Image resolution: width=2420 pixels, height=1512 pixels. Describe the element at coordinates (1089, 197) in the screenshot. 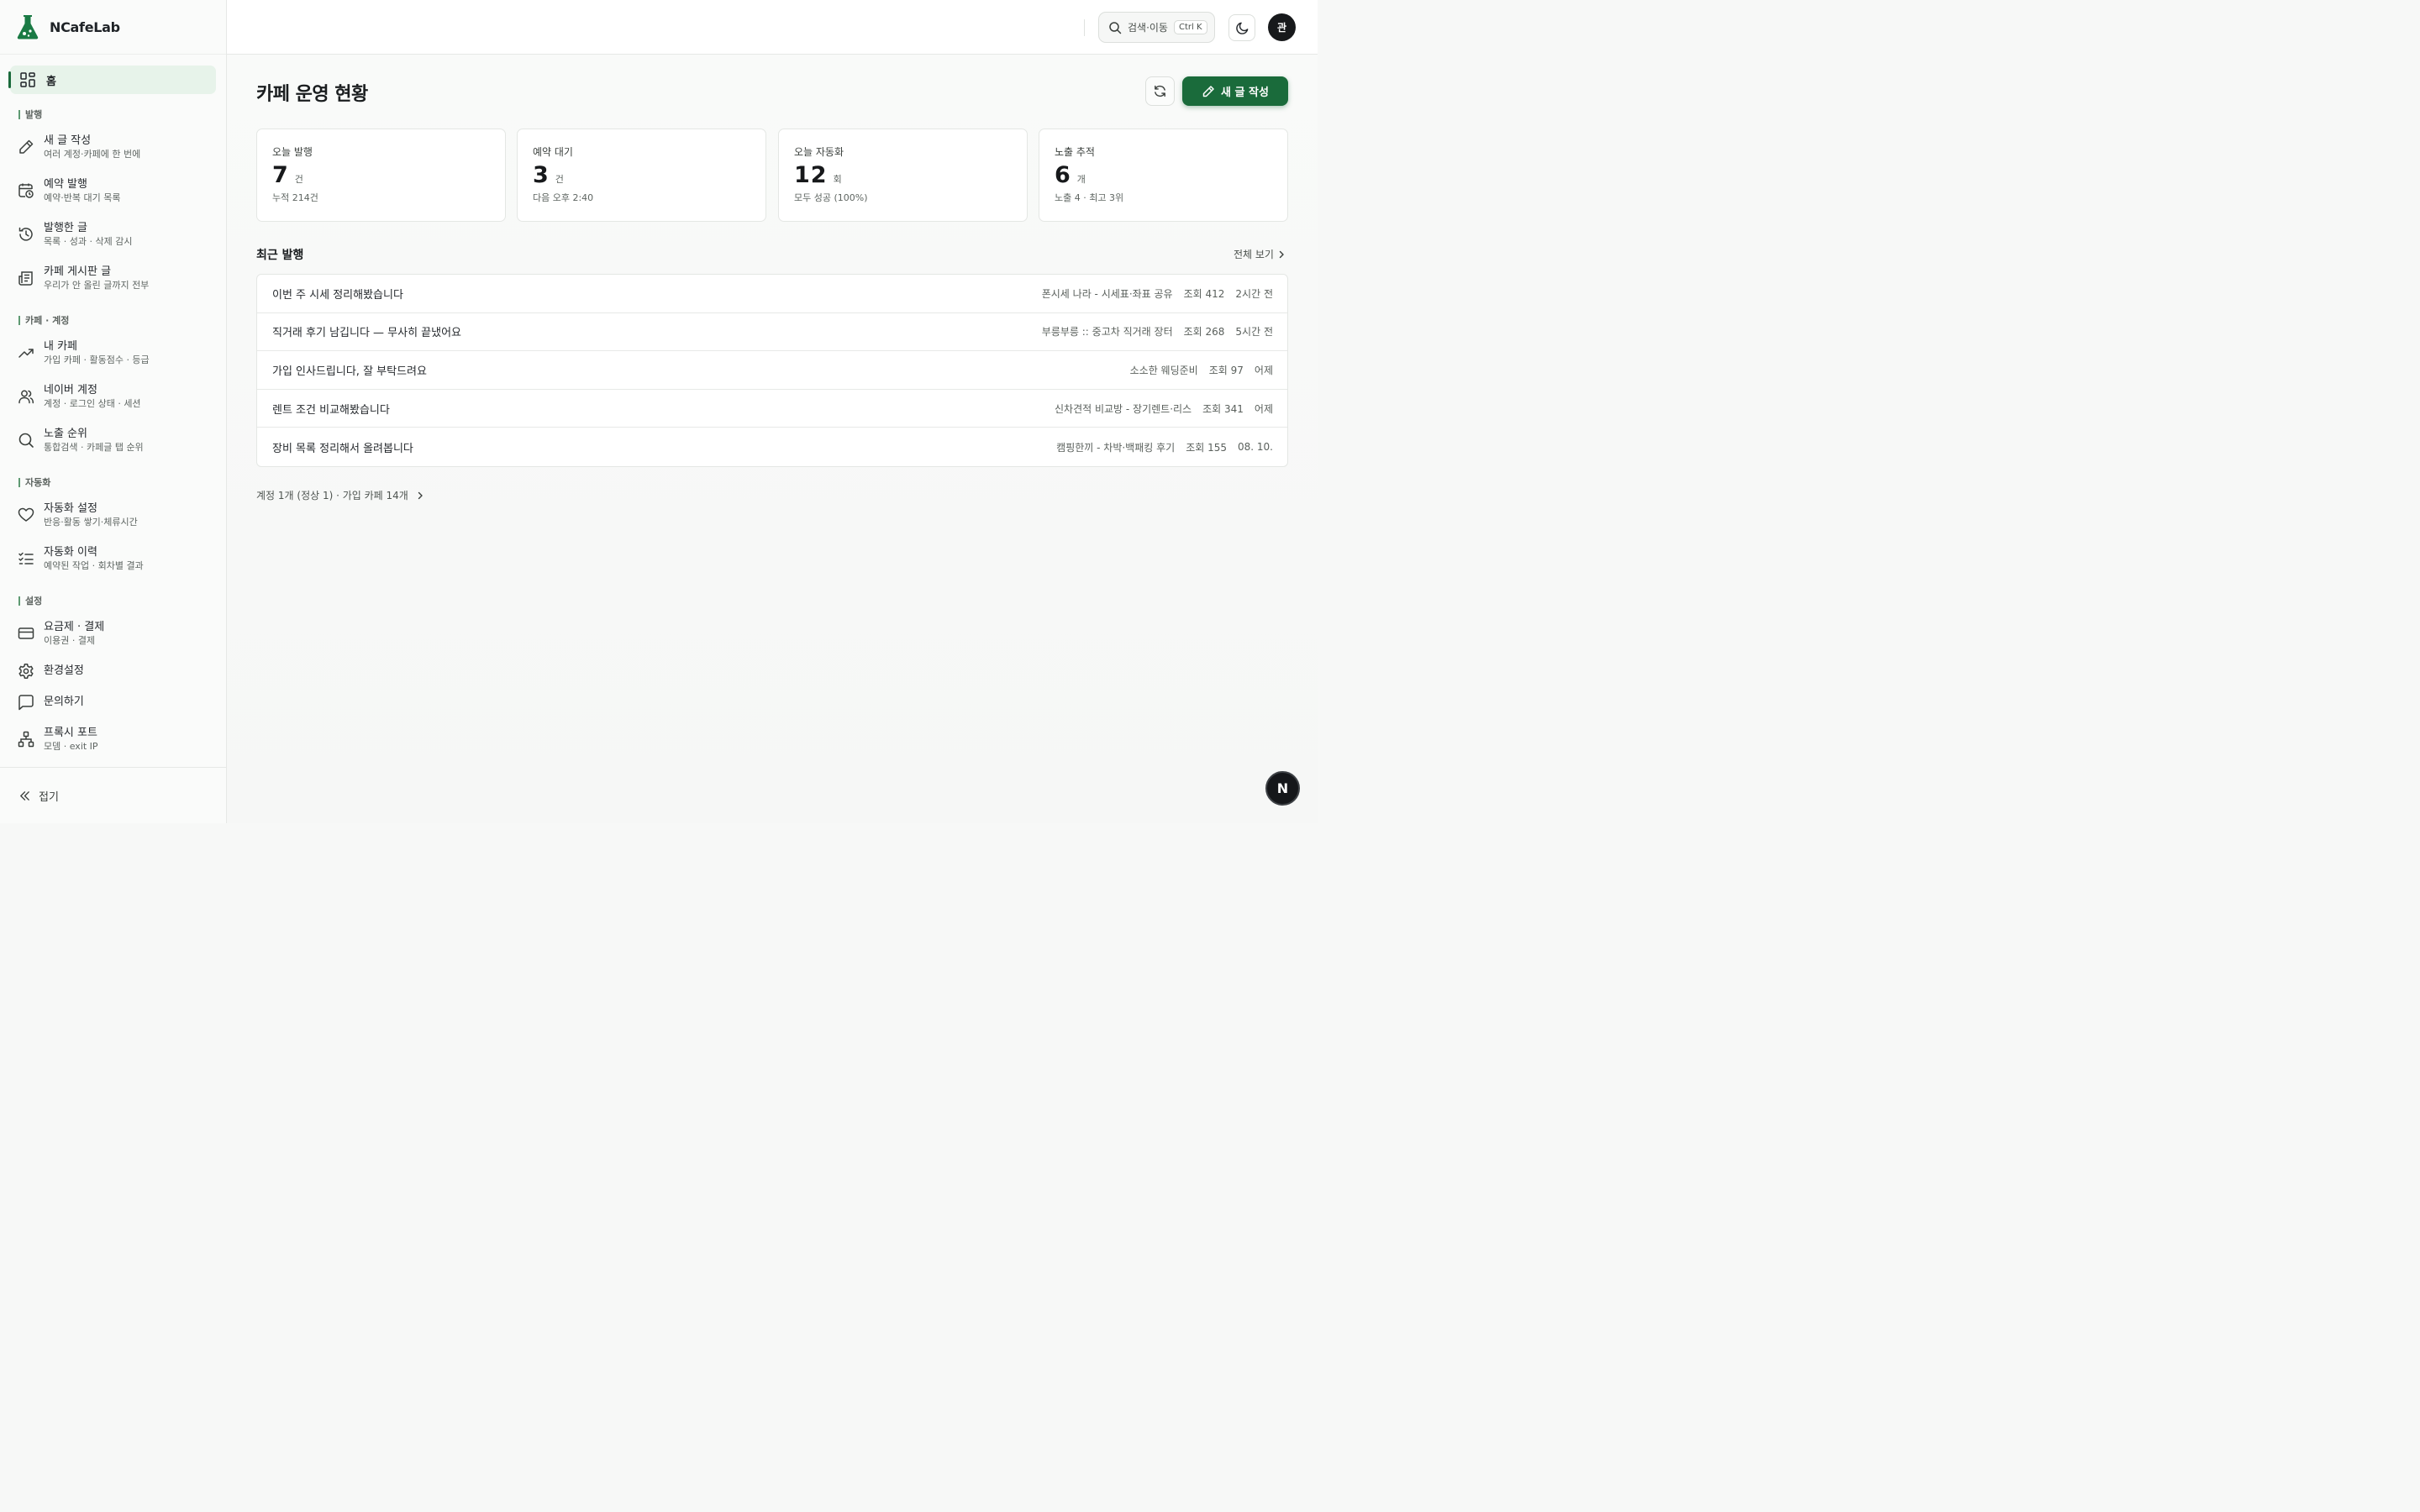

I see `stat-sub: 노출 4 · 최고 3위` at that location.